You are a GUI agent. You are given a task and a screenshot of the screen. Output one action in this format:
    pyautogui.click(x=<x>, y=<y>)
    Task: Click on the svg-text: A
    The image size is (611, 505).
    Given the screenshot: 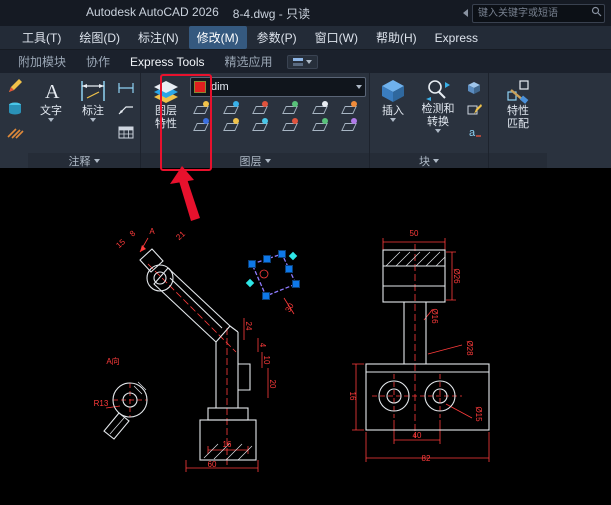 What is the action you would take?
    pyautogui.click(x=52, y=92)
    